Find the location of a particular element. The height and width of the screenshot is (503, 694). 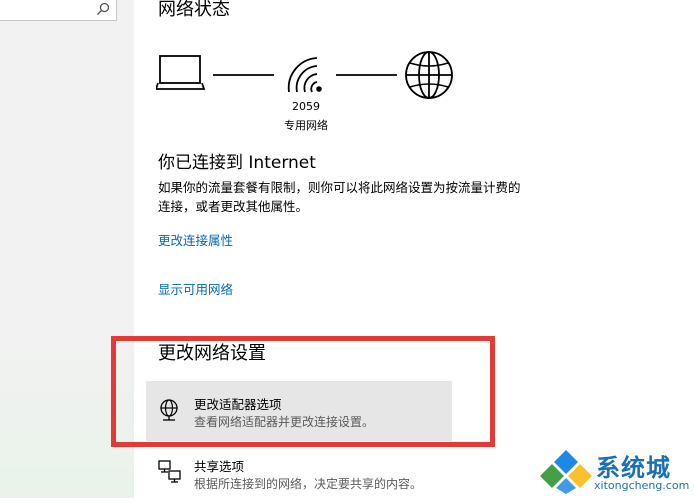

connection-description-line2: 连接，或者更改其他属性。 is located at coordinates (233, 206).